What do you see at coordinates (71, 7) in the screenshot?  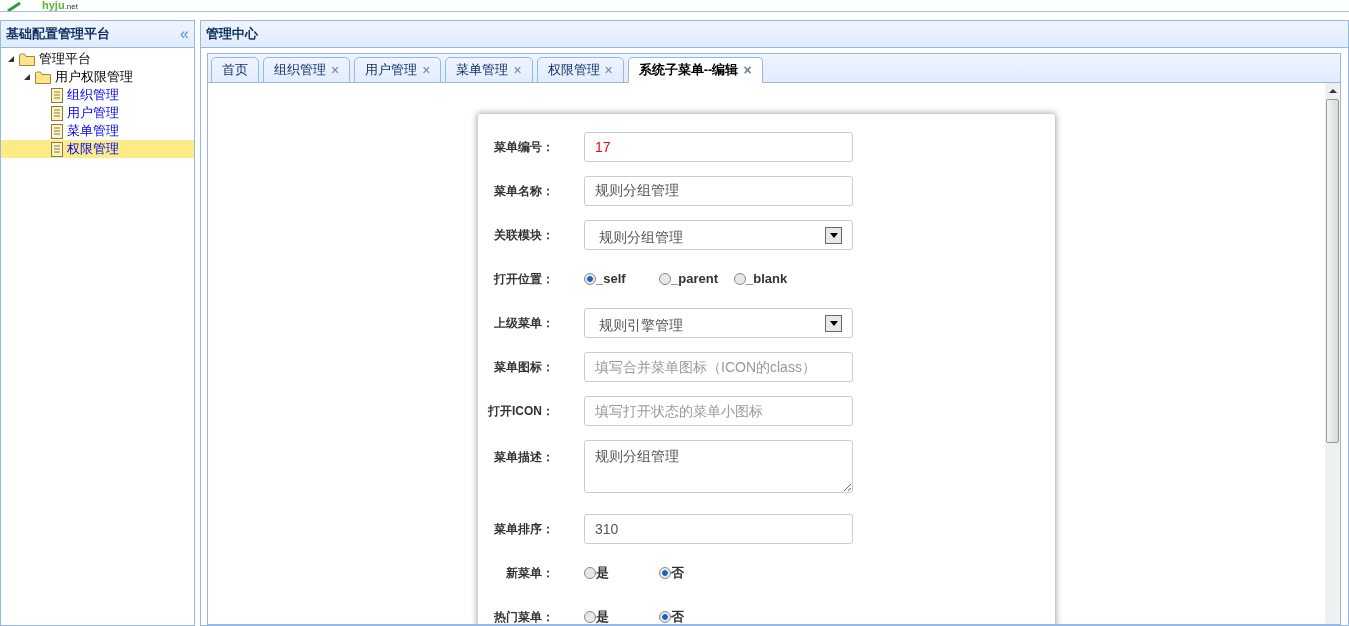 I see `logo-suffix: .net` at bounding box center [71, 7].